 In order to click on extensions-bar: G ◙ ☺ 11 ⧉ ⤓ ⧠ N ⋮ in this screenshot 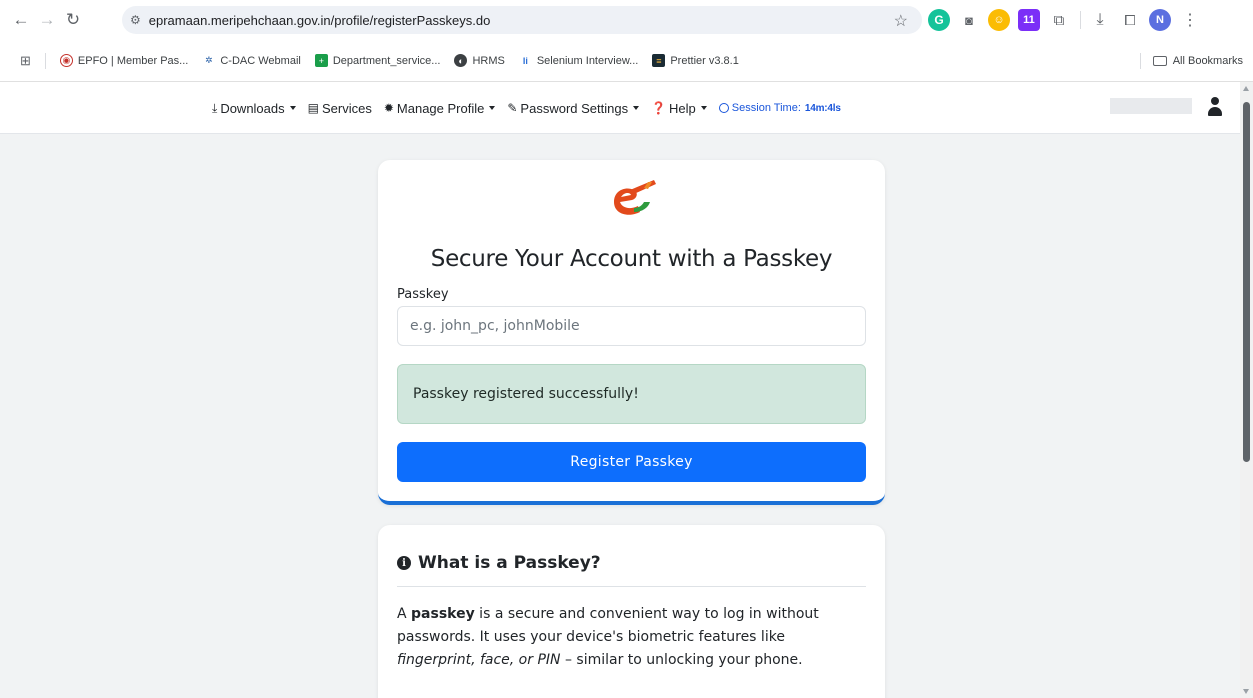, I will do `click(1068, 20)`.